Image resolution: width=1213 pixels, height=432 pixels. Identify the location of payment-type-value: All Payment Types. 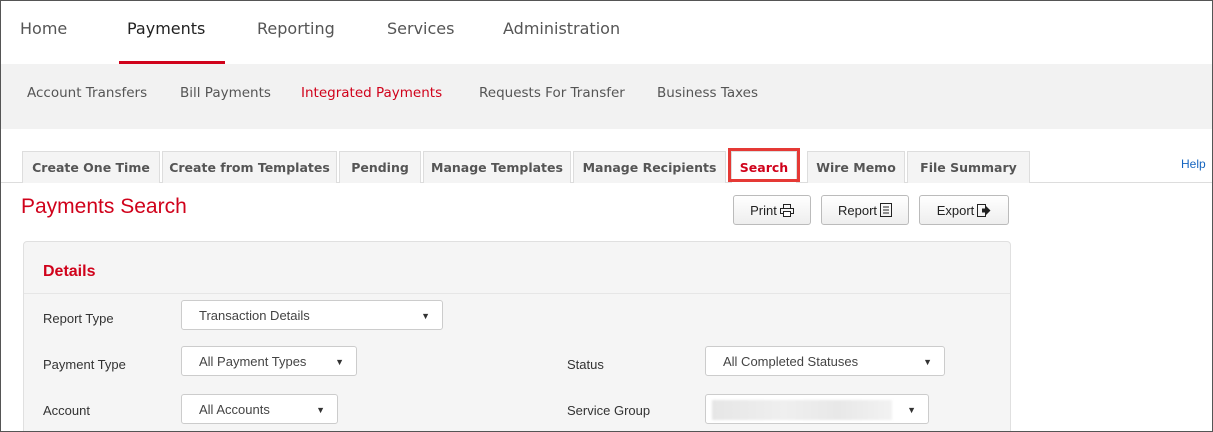
(253, 361).